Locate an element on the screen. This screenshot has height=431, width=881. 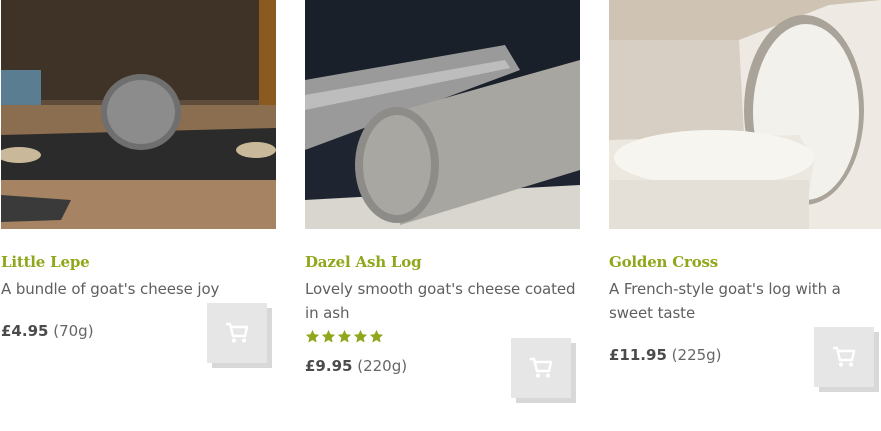
product-name: Dazel Ash Log is located at coordinates (363, 262).